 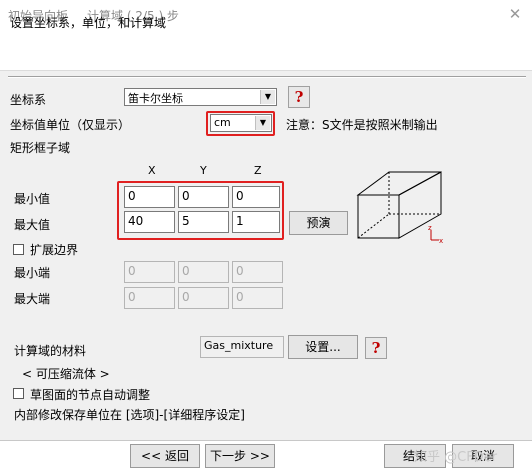 I want to click on wizard-header, so click(x=266, y=49).